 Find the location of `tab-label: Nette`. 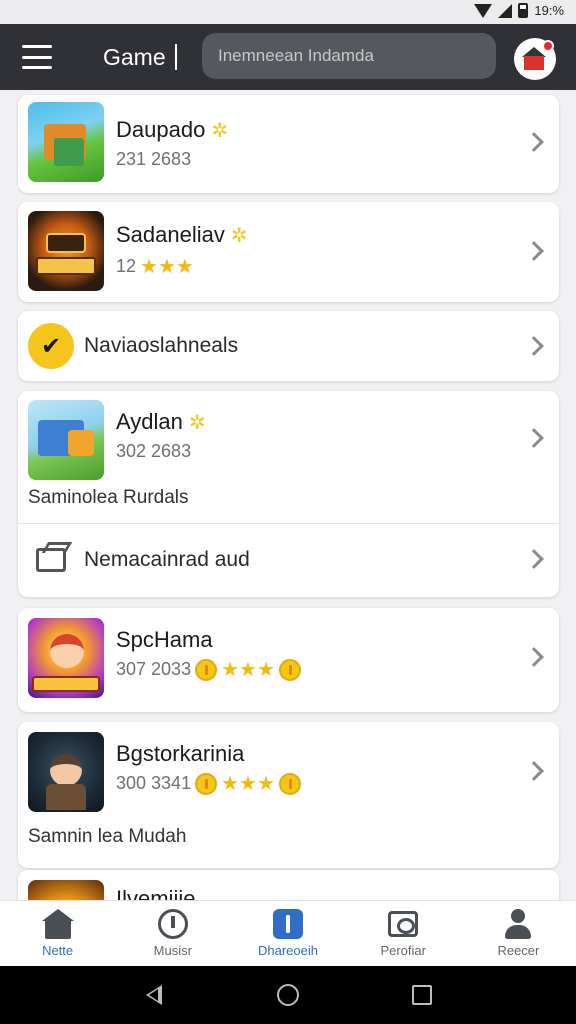

tab-label: Nette is located at coordinates (58, 950).